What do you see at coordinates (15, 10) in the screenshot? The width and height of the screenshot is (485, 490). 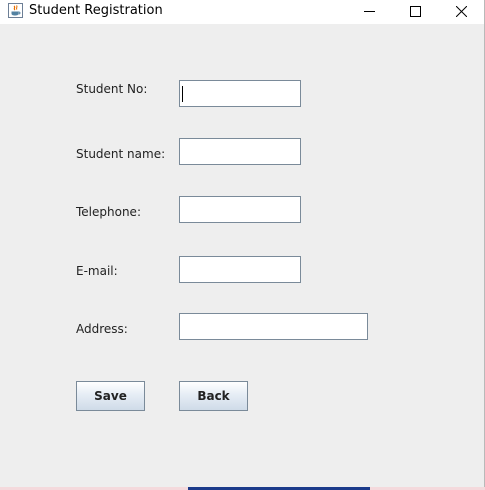 I see `java-app-icon` at bounding box center [15, 10].